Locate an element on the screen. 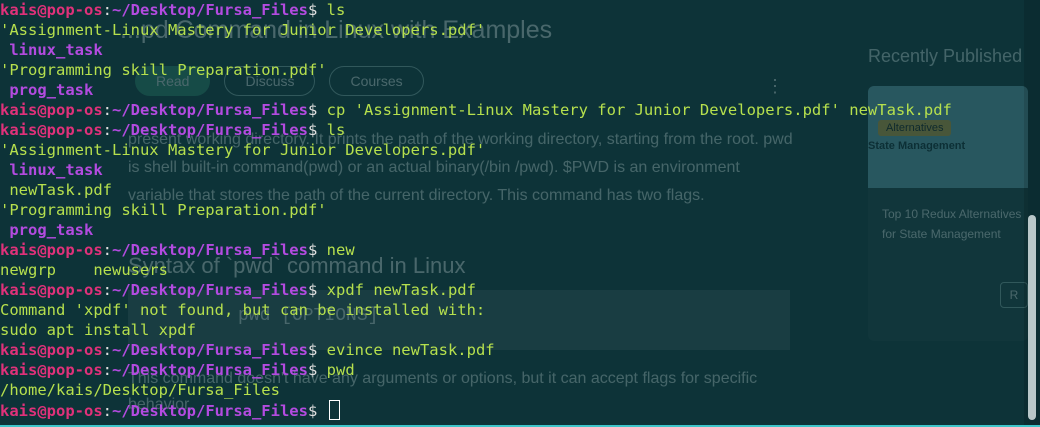 The height and width of the screenshot is (427, 1040). output-text: /home/kais/Desktop/Fursa_Files is located at coordinates (140, 390).